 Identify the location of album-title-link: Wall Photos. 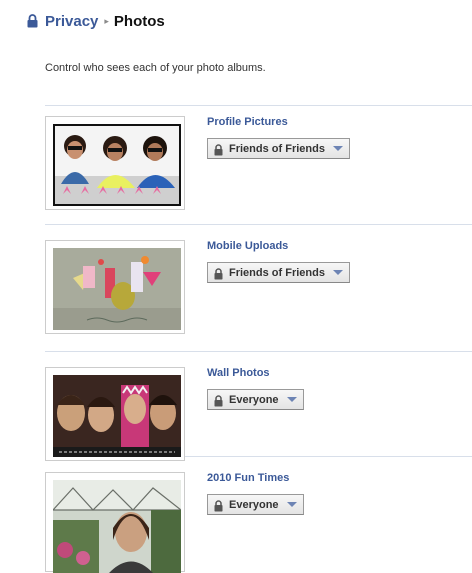
(238, 373).